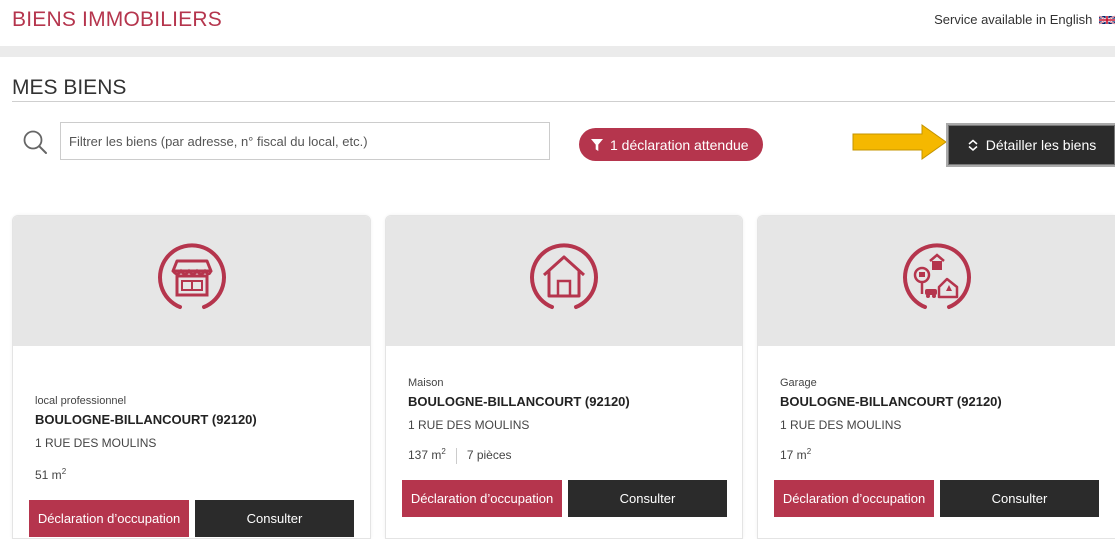  What do you see at coordinates (1107, 20) in the screenshot?
I see `uk-flag-icon` at bounding box center [1107, 20].